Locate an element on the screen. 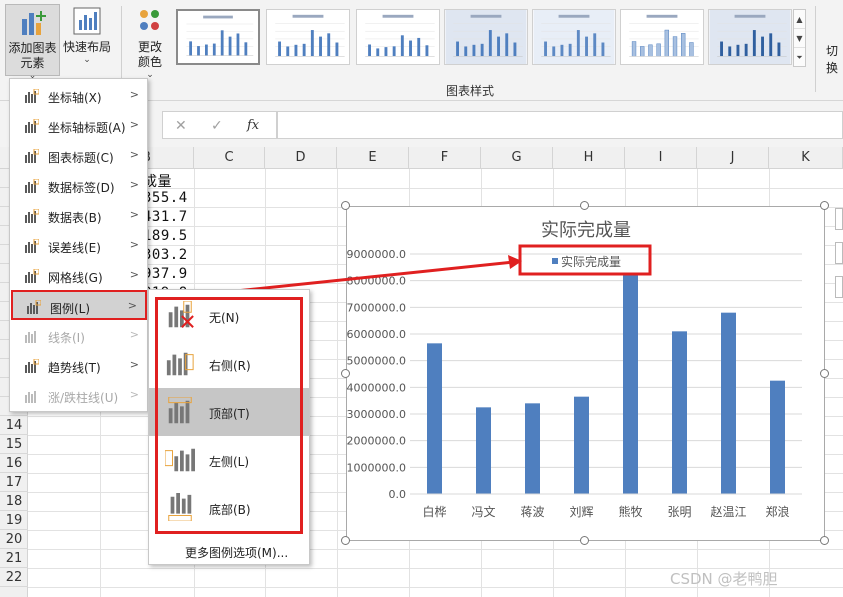  switch-row-column-button: 切换 is located at coordinates (834, 59).